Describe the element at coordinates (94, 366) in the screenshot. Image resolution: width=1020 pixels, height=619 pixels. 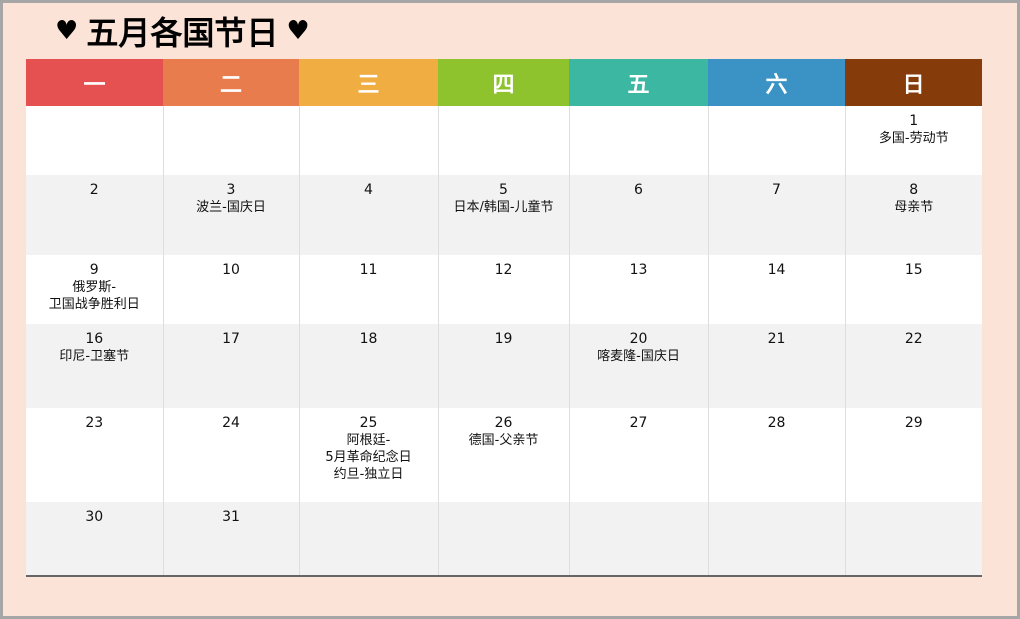
I see `day-cell: 16 印尼-卫塞节` at that location.